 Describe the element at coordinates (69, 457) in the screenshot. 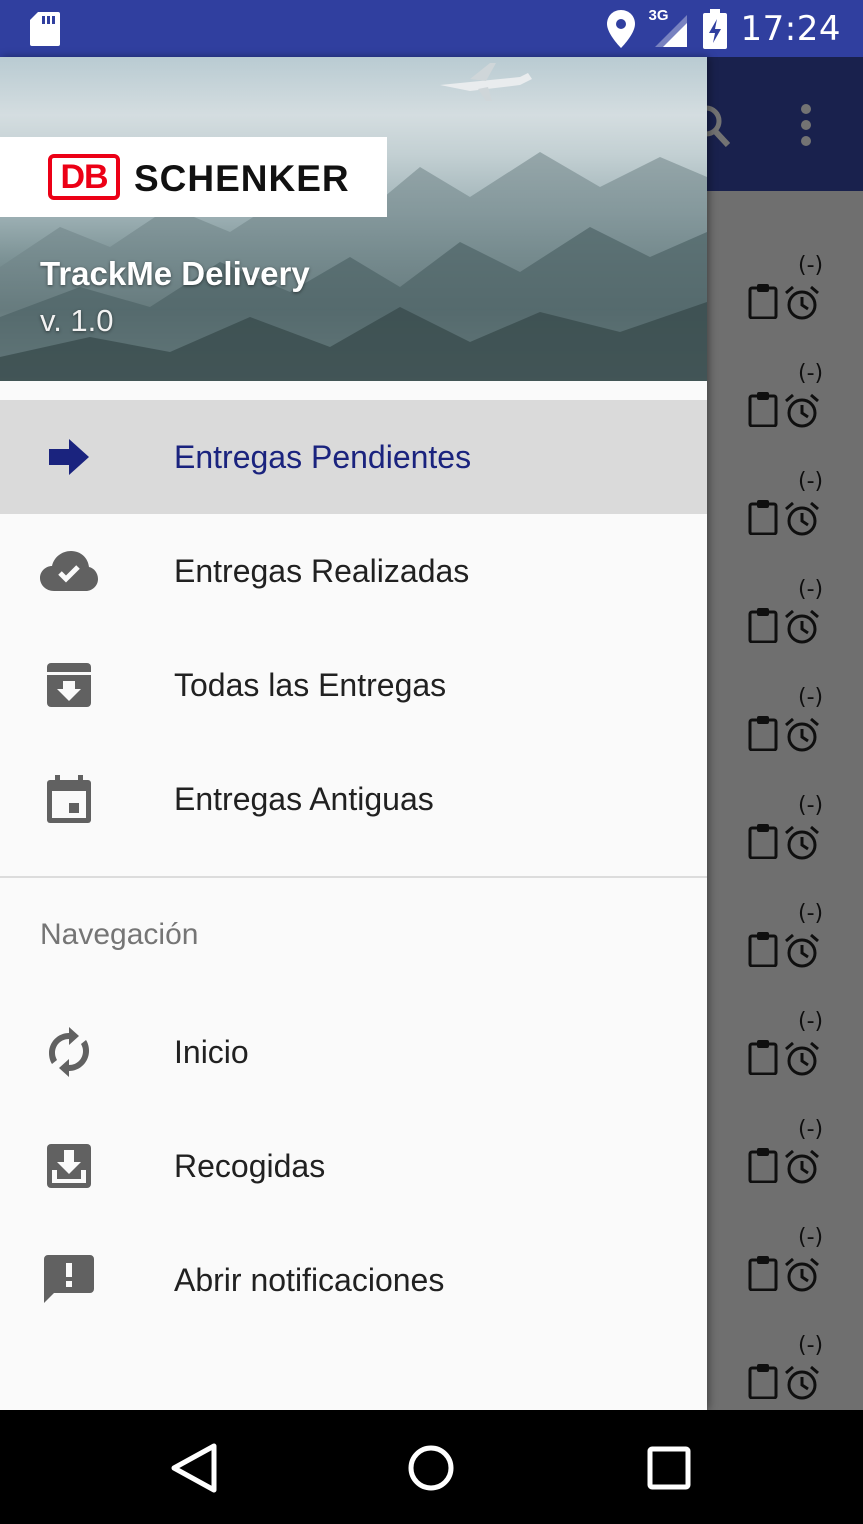

I see `arrow-forward-icon` at that location.